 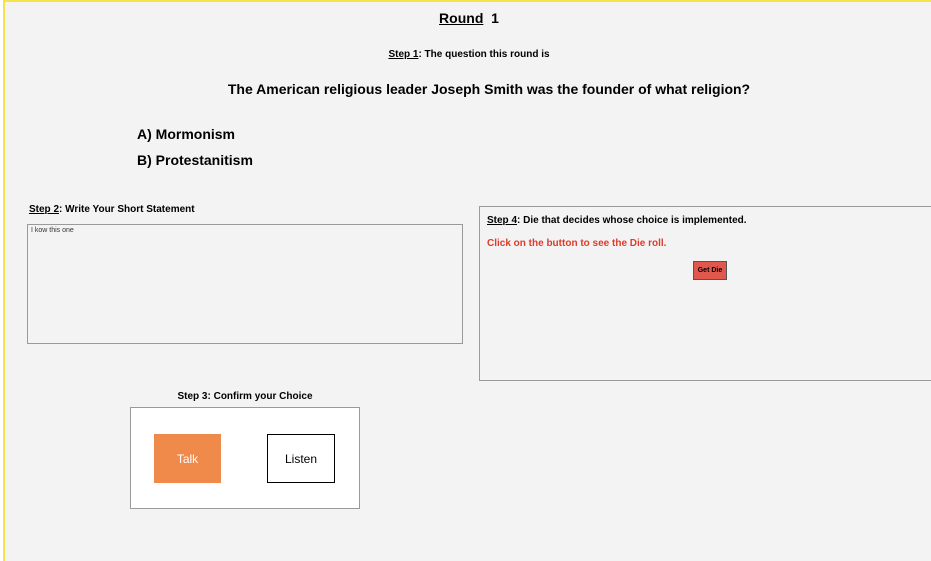 I want to click on option-a: A) Mormonism, so click(x=186, y=134).